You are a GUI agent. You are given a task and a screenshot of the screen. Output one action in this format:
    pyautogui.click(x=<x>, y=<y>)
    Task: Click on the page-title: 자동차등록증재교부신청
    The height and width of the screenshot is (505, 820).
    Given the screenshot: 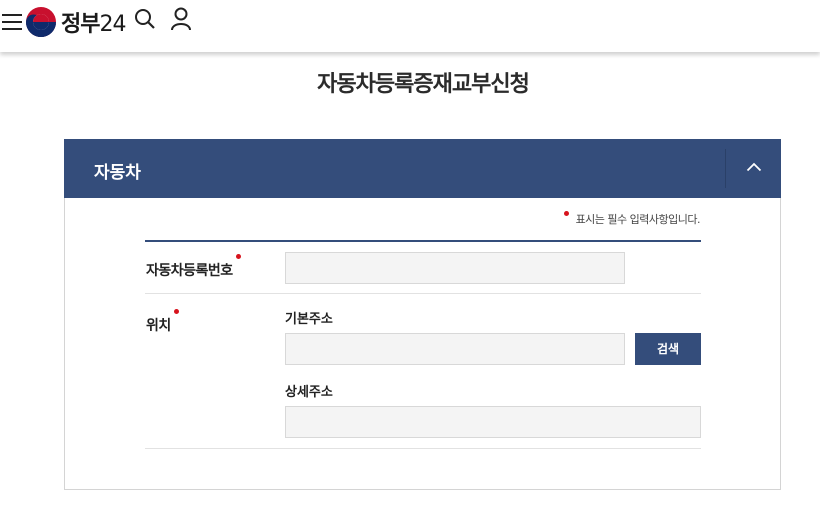 What is the action you would take?
    pyautogui.click(x=423, y=84)
    